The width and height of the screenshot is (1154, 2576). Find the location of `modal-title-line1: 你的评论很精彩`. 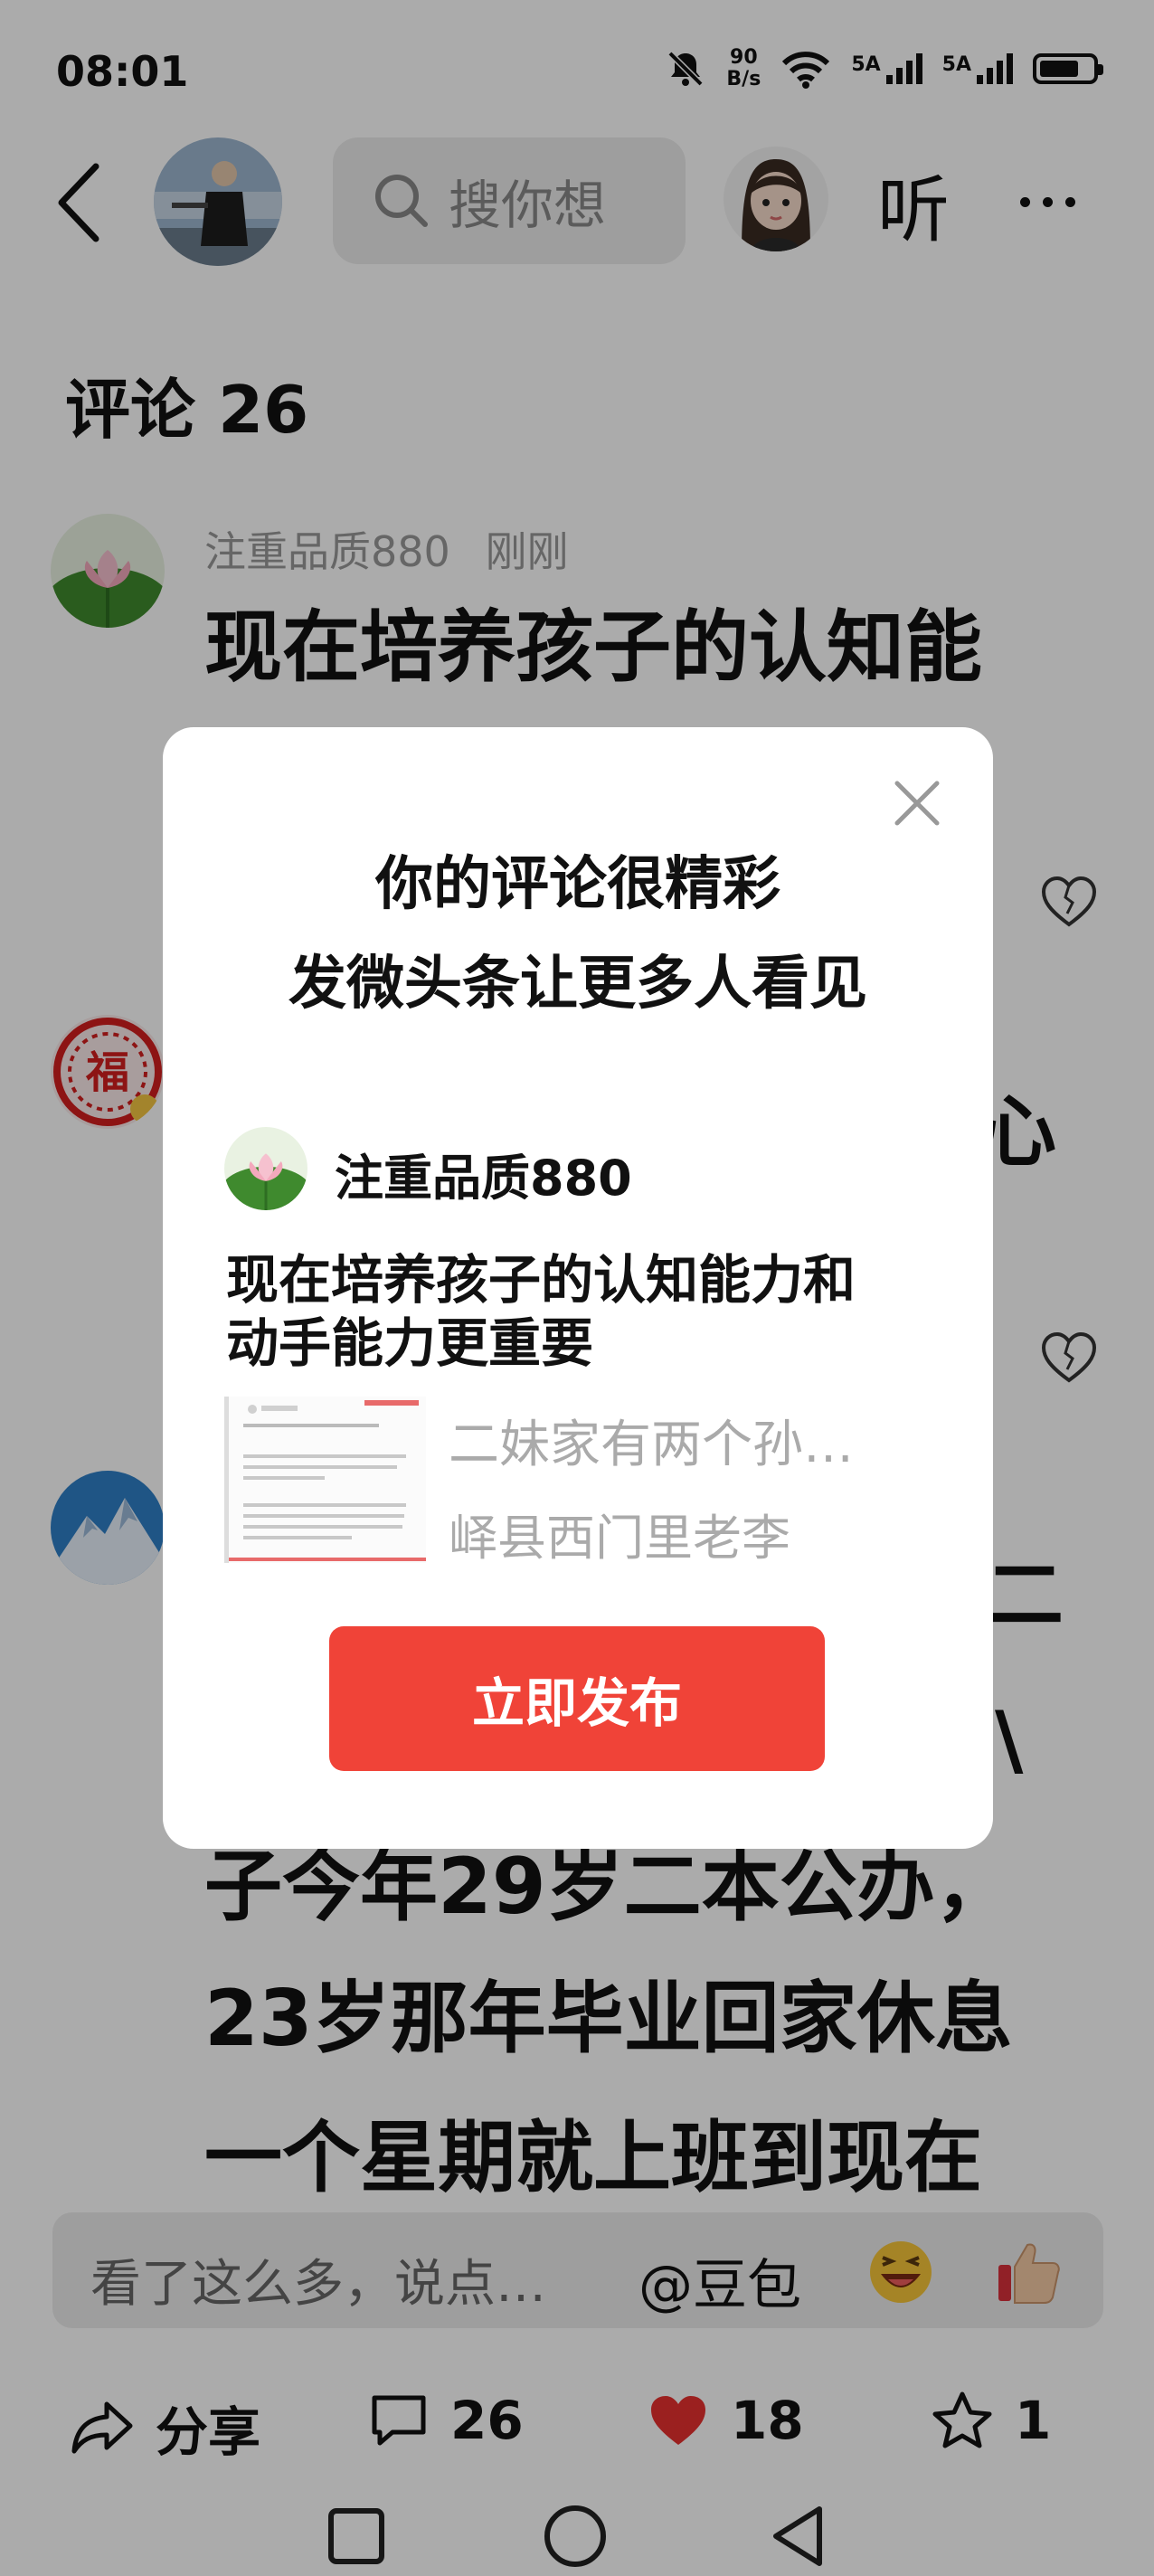

modal-title-line1: 你的评论很精彩 is located at coordinates (577, 885).